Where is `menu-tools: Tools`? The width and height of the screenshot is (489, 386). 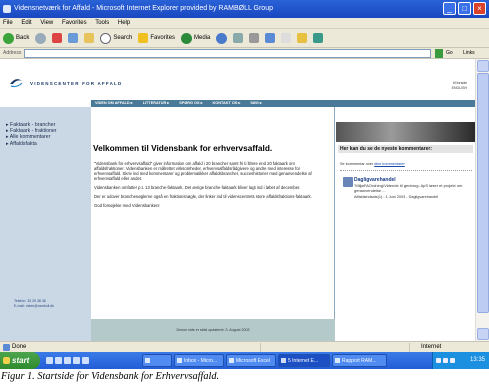 menu-tools: Tools is located at coordinates (102, 23).